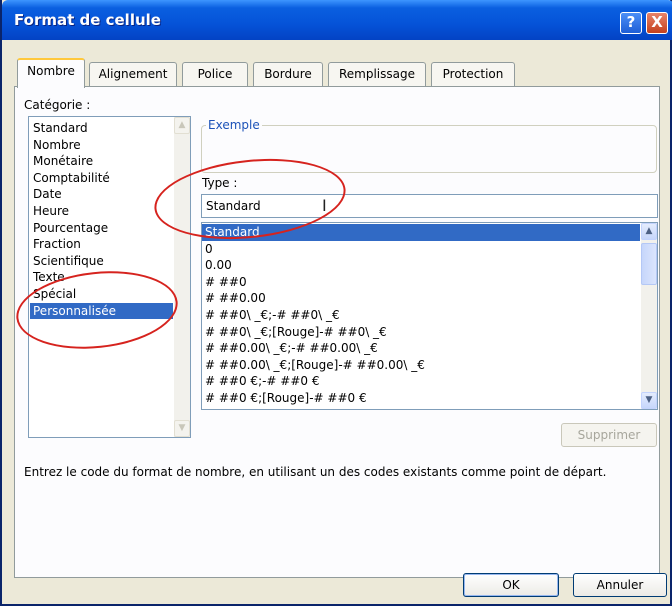  Describe the element at coordinates (421, 249) in the screenshot. I see `format-item: 0` at that location.